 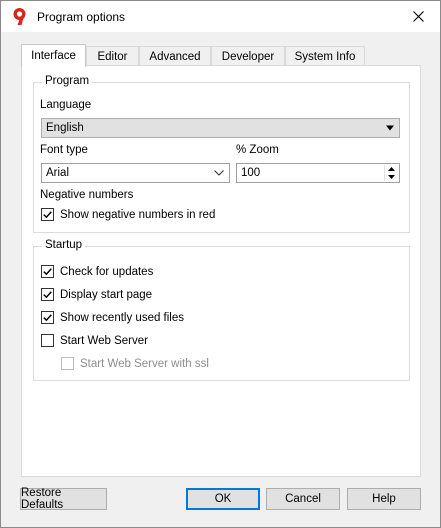 I want to click on language-select: English, so click(x=220, y=128).